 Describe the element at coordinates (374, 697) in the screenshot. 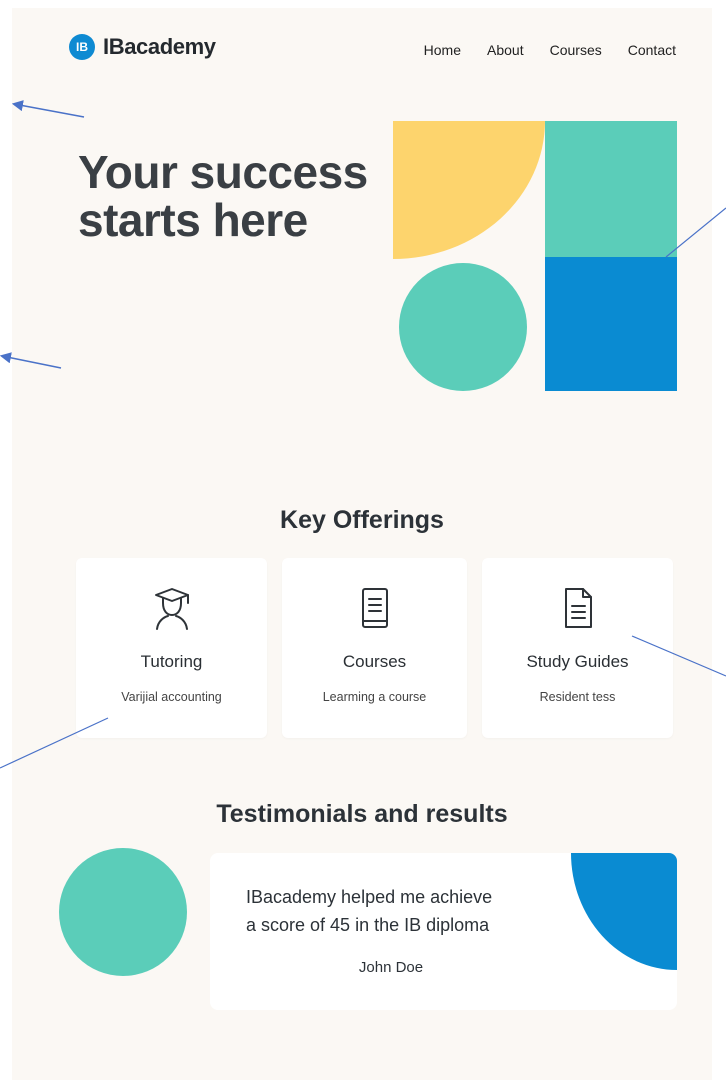

I see `offering-subtitle: Learming a course` at that location.